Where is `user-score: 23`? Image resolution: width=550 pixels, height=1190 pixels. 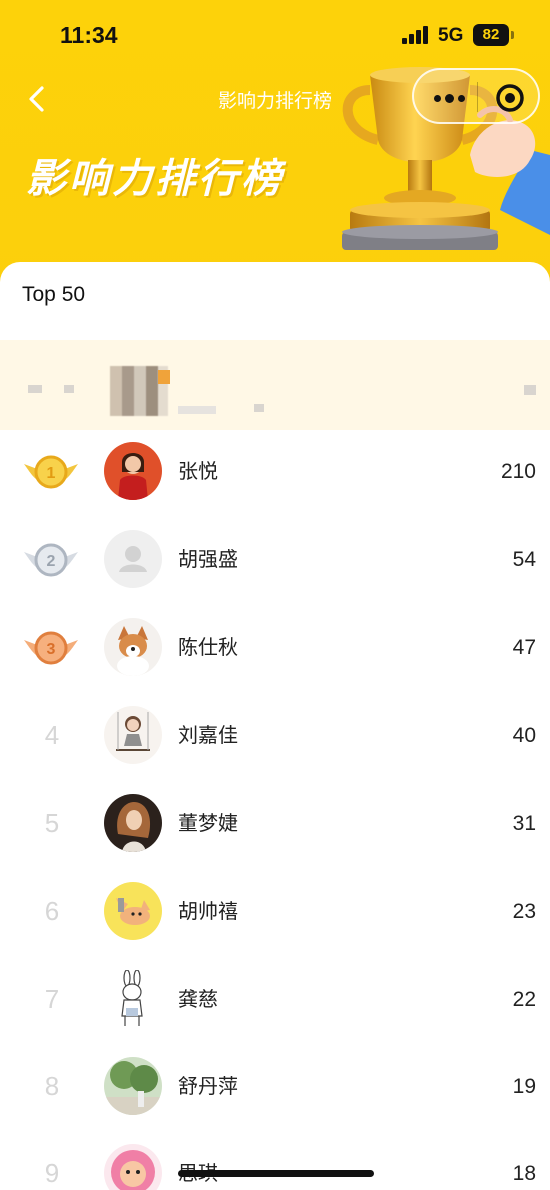 user-score: 23 is located at coordinates (524, 911).